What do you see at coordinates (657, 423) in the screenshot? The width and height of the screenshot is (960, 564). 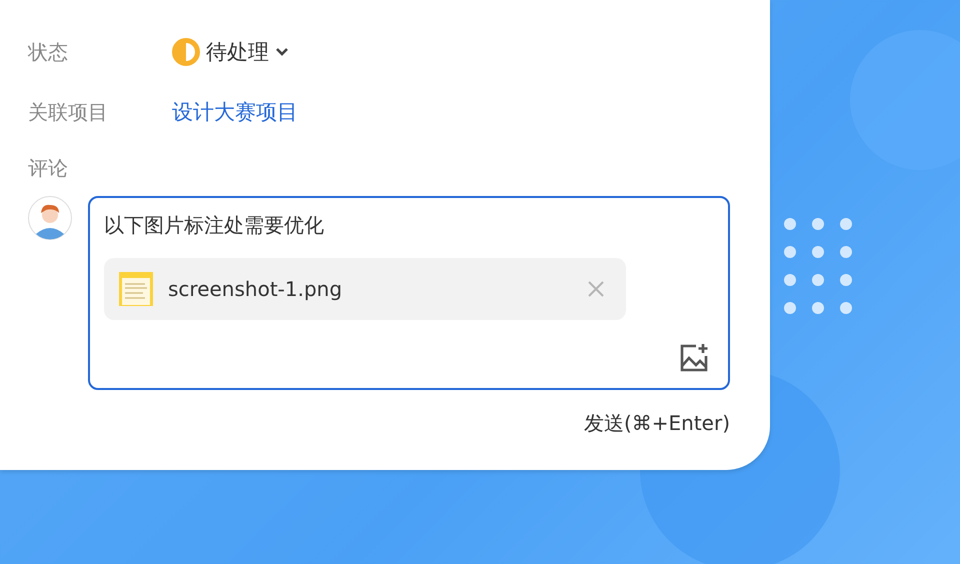 I see `send-button: 发送(⌘+Enter)` at bounding box center [657, 423].